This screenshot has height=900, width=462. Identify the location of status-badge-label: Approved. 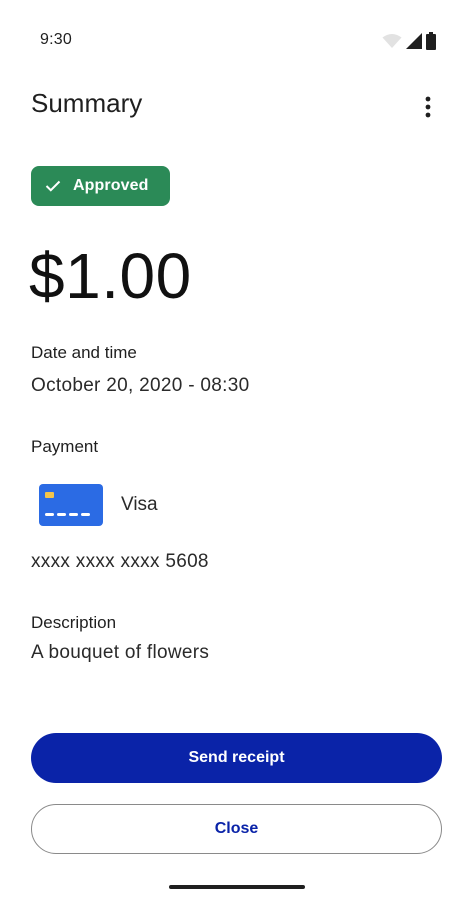
(111, 185).